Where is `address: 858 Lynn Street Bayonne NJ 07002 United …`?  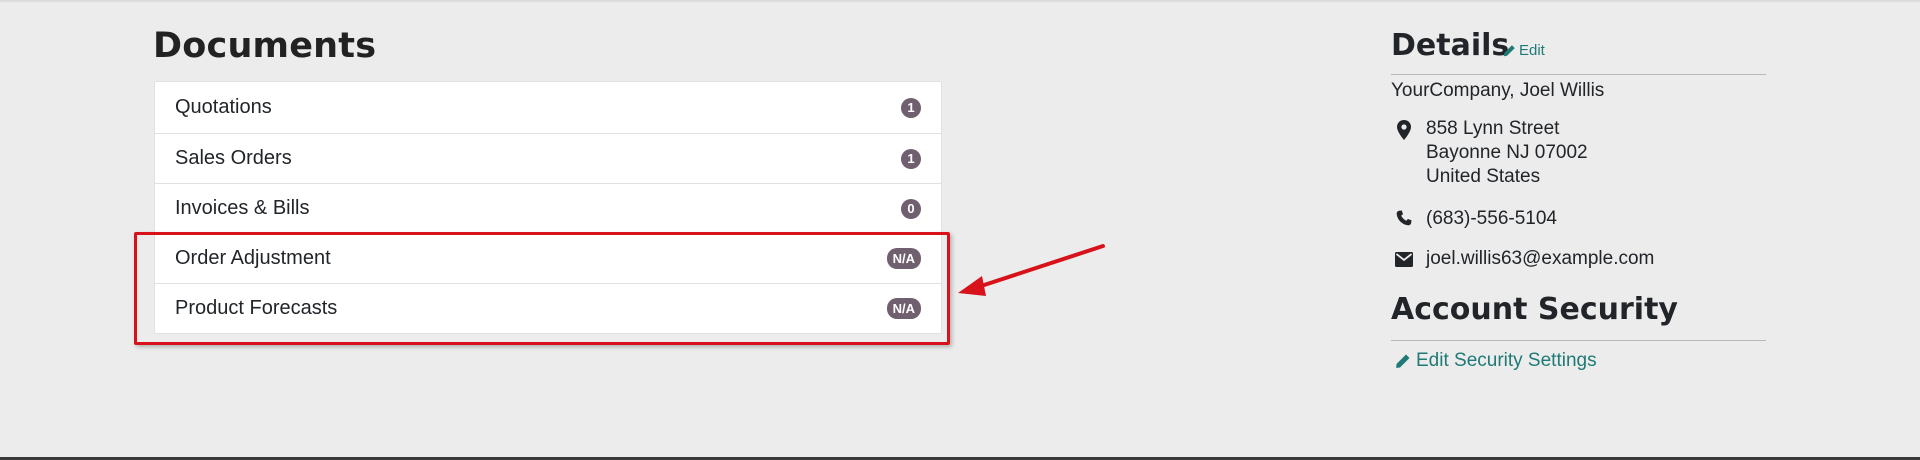 address: 858 Lynn Street Bayonne NJ 07002 United … is located at coordinates (1507, 153).